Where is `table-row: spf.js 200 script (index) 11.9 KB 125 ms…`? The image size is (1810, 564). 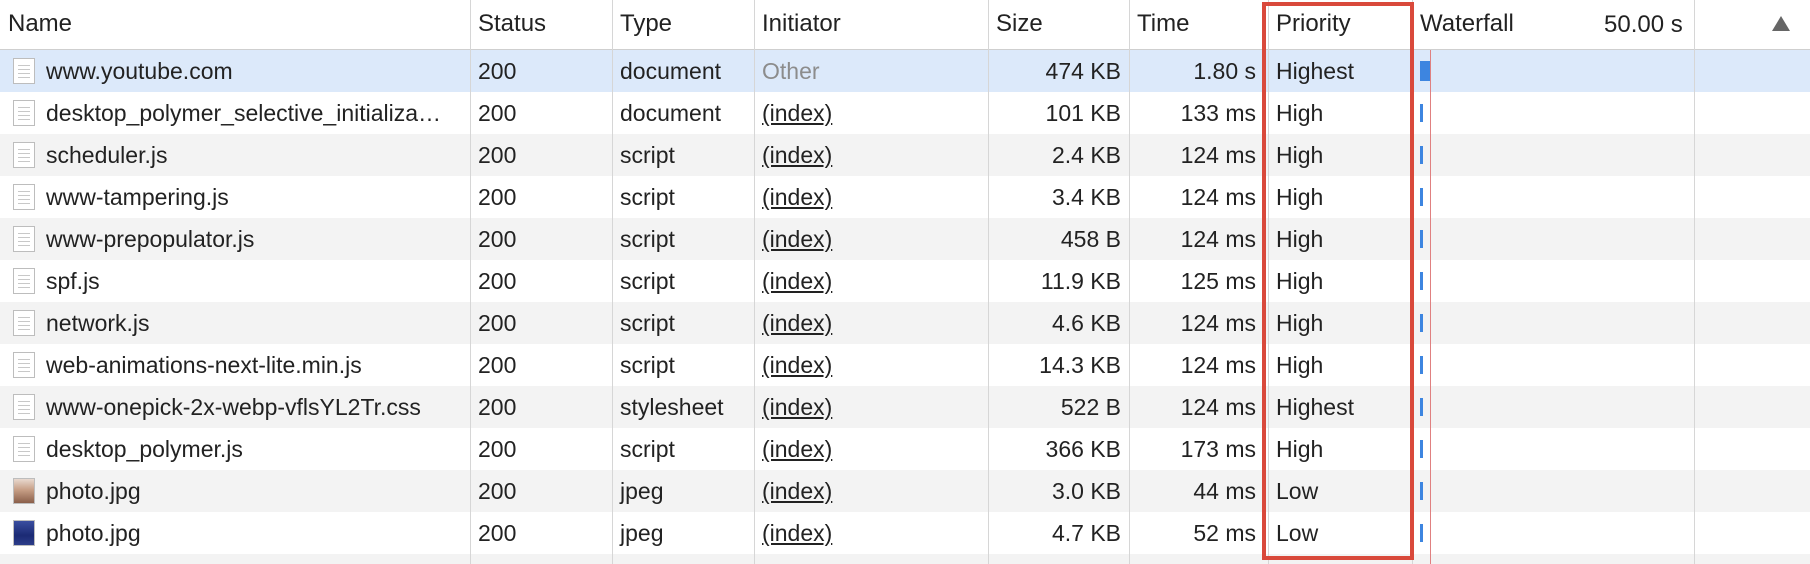
table-row: spf.js 200 script (index) 11.9 KB 125 ms… is located at coordinates (905, 281).